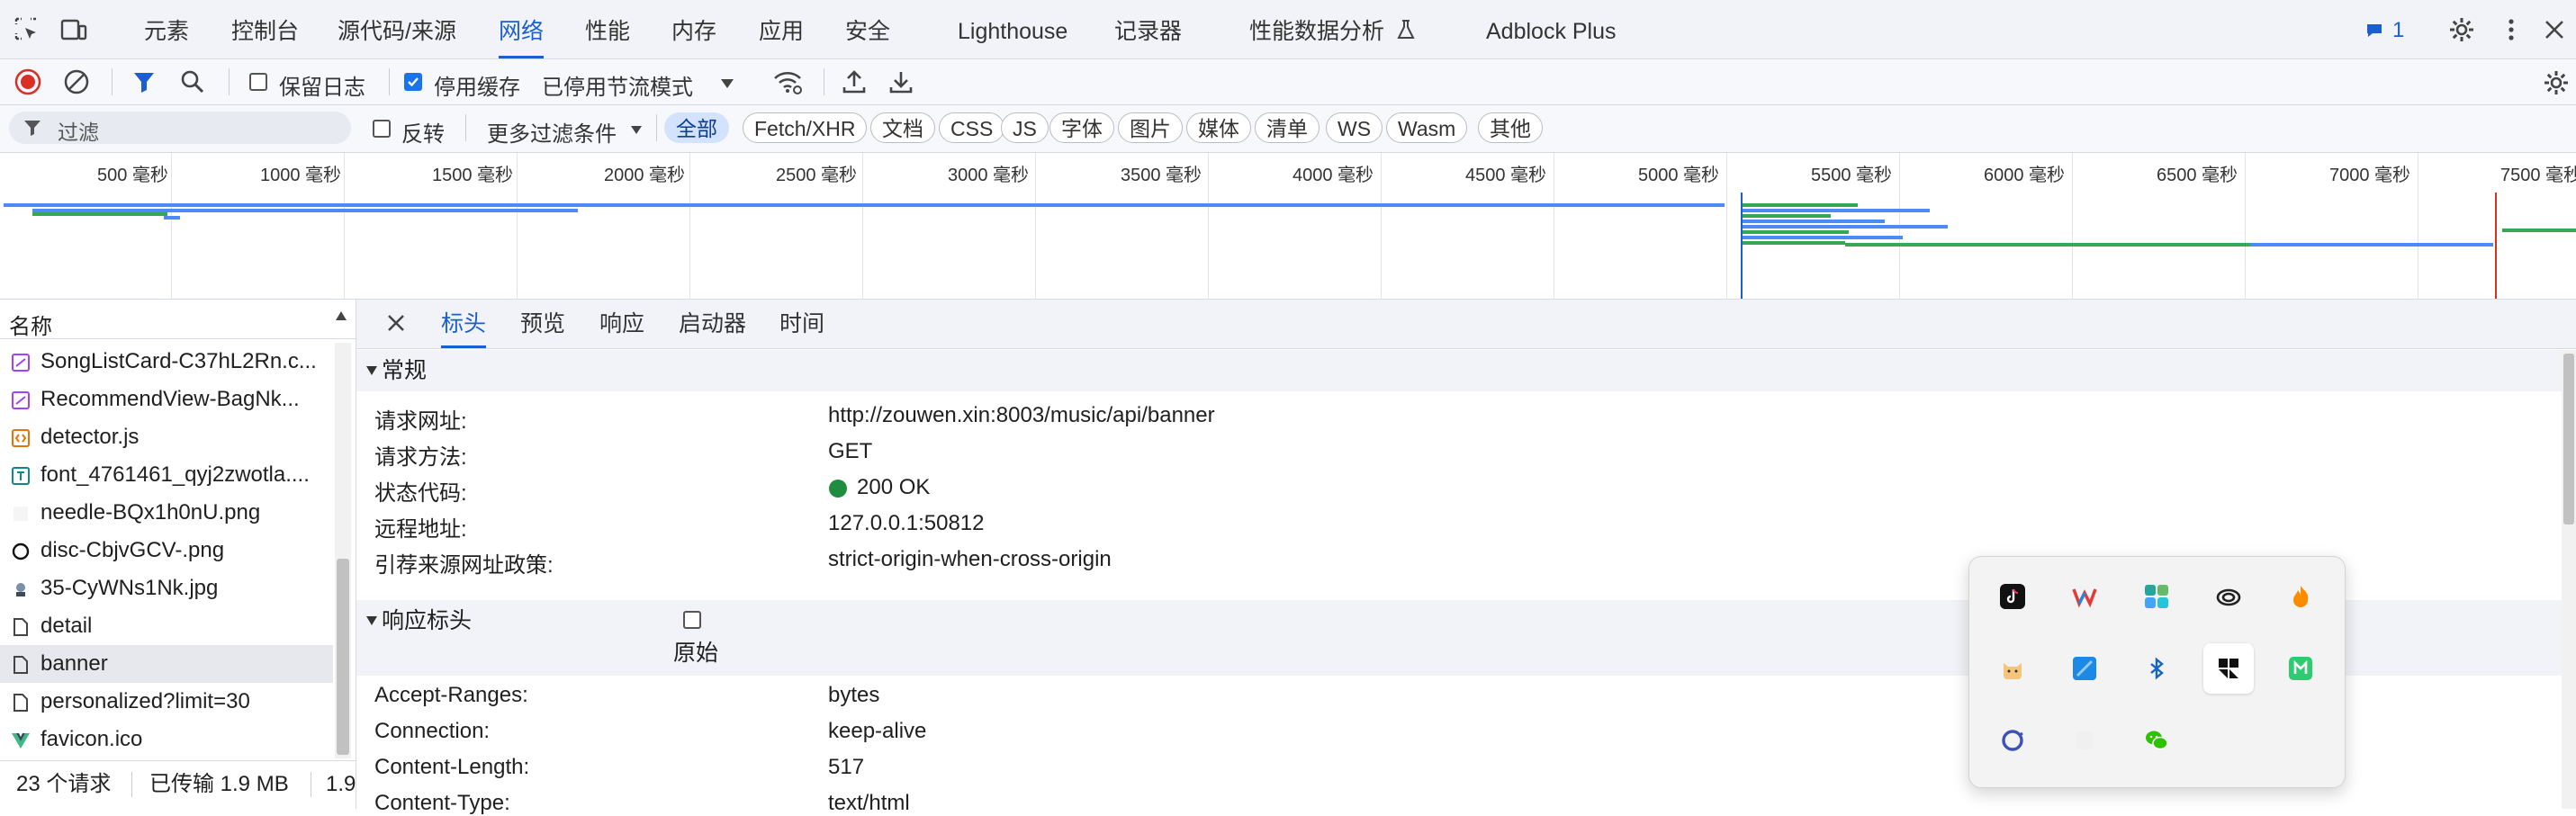 This screenshot has width=2576, height=816. I want to click on type-filter-media: 媒体, so click(1218, 127).